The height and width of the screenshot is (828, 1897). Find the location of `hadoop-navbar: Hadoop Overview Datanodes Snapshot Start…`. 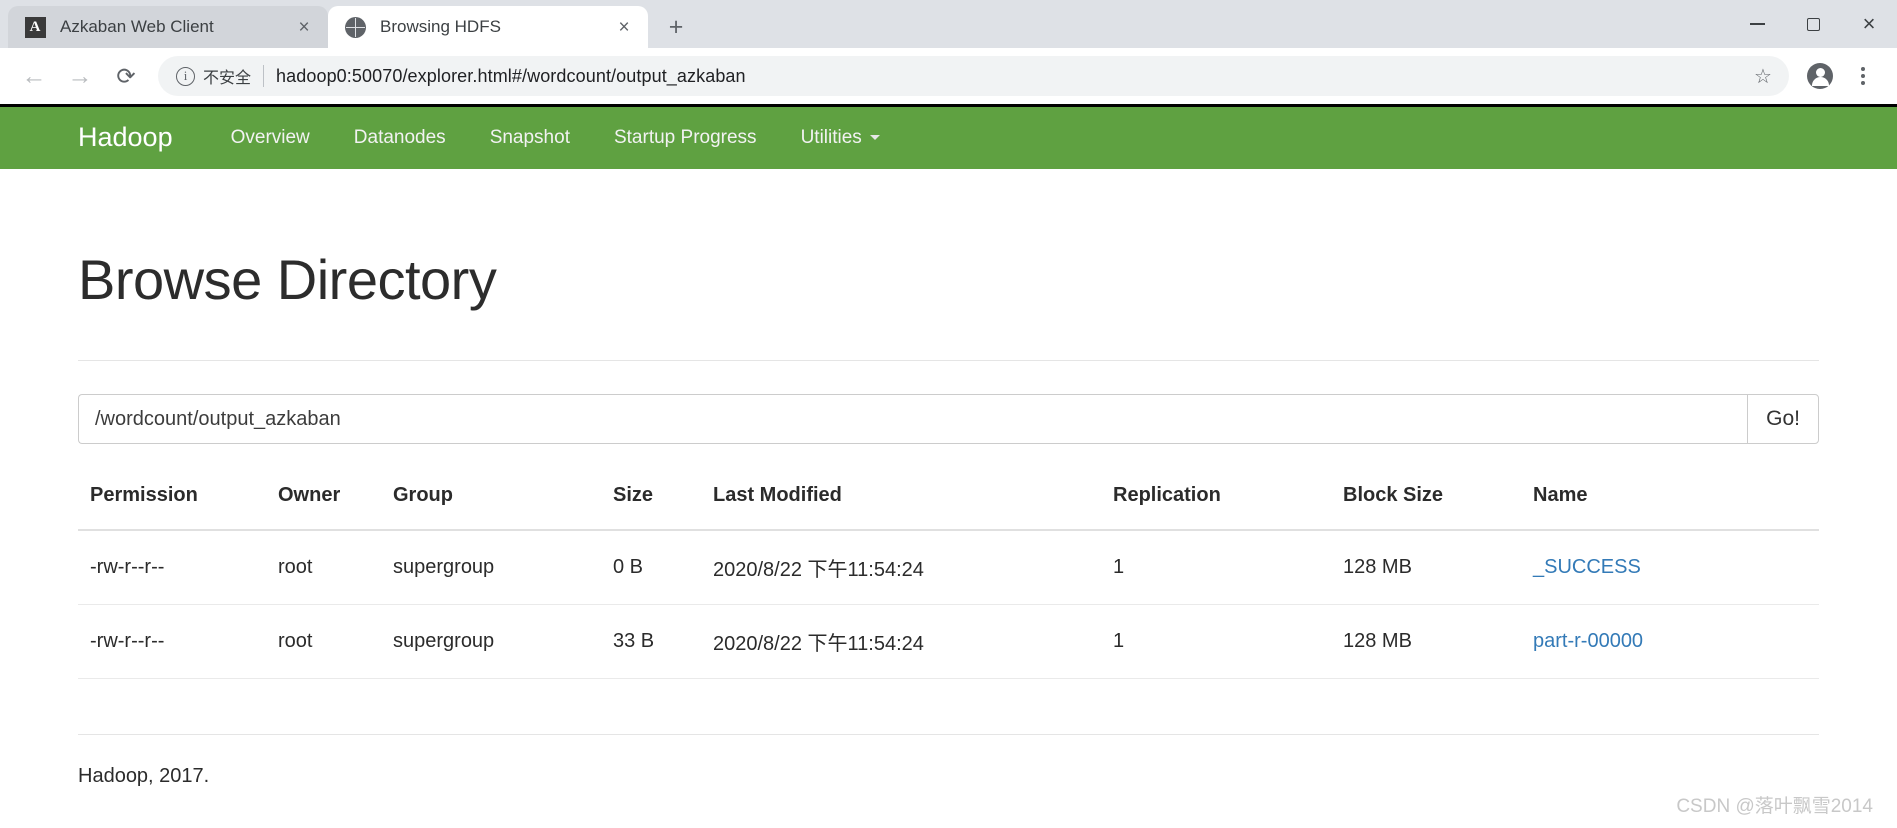

hadoop-navbar: Hadoop Overview Datanodes Snapshot Start… is located at coordinates (948, 139).